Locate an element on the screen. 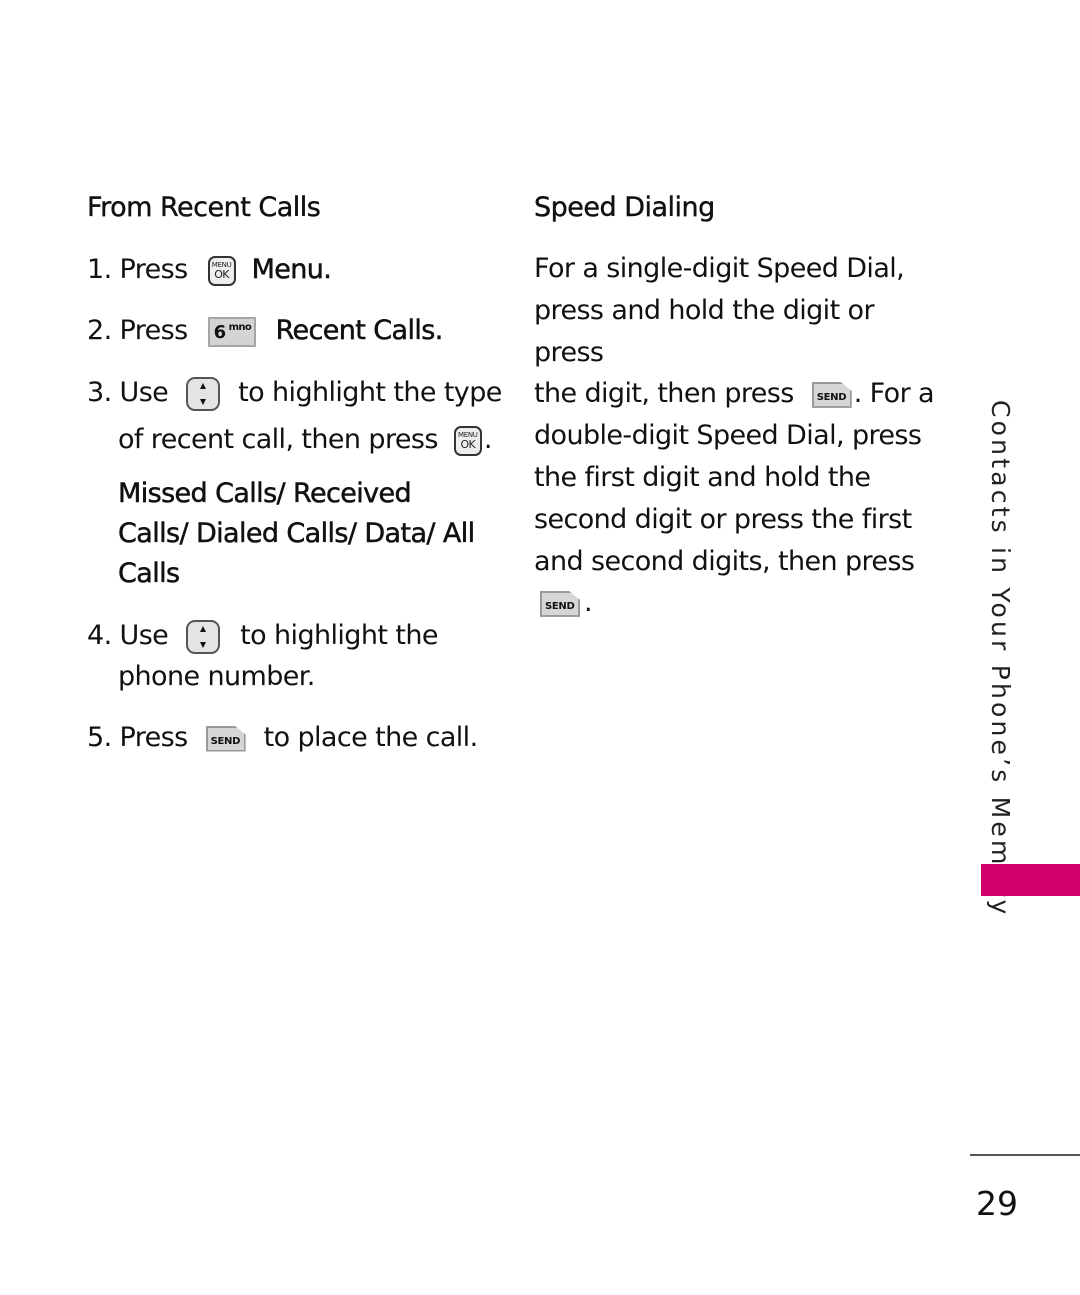  6-mno-key-icon: 6 mno is located at coordinates (231, 331).